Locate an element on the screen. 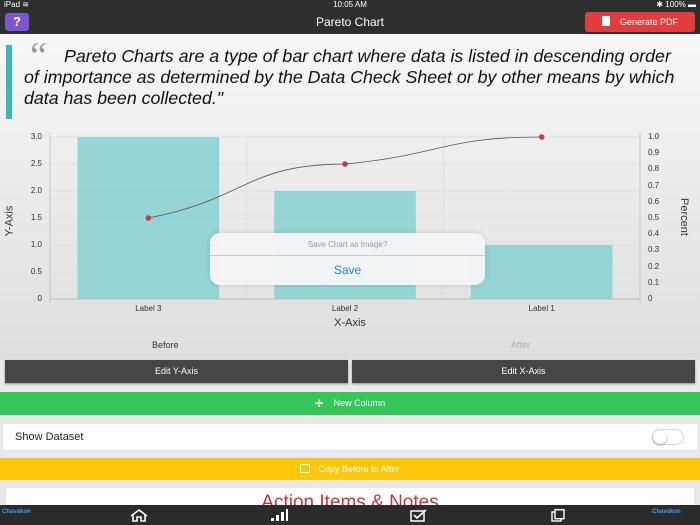 The height and width of the screenshot is (525, 700). tab-before: Before is located at coordinates (165, 345).